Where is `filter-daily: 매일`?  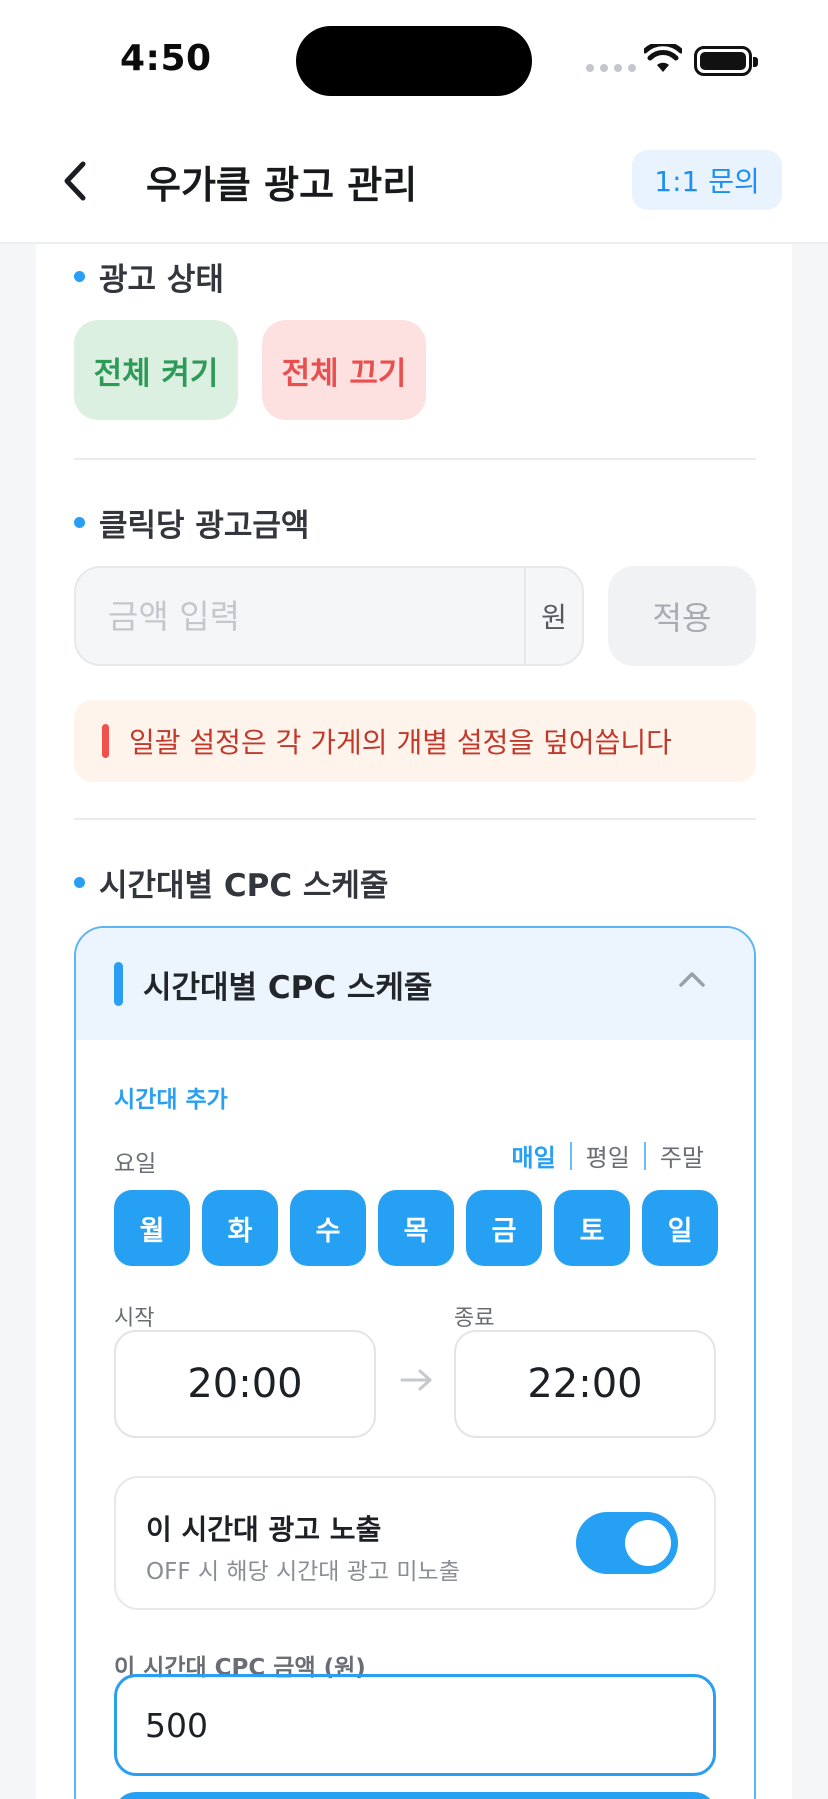
filter-daily: 매일 is located at coordinates (533, 1155).